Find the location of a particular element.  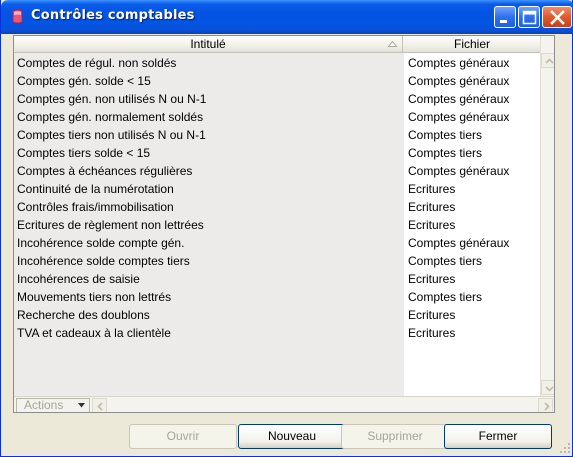

resize-grip-icon is located at coordinates (565, 448).